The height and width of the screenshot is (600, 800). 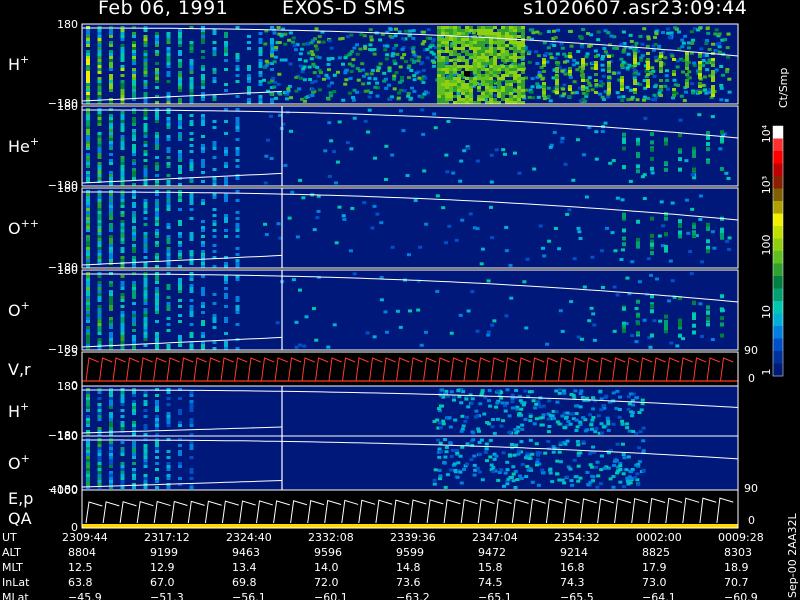 What do you see at coordinates (167, 537) in the screenshot?
I see `table-cell: 2317:12` at bounding box center [167, 537].